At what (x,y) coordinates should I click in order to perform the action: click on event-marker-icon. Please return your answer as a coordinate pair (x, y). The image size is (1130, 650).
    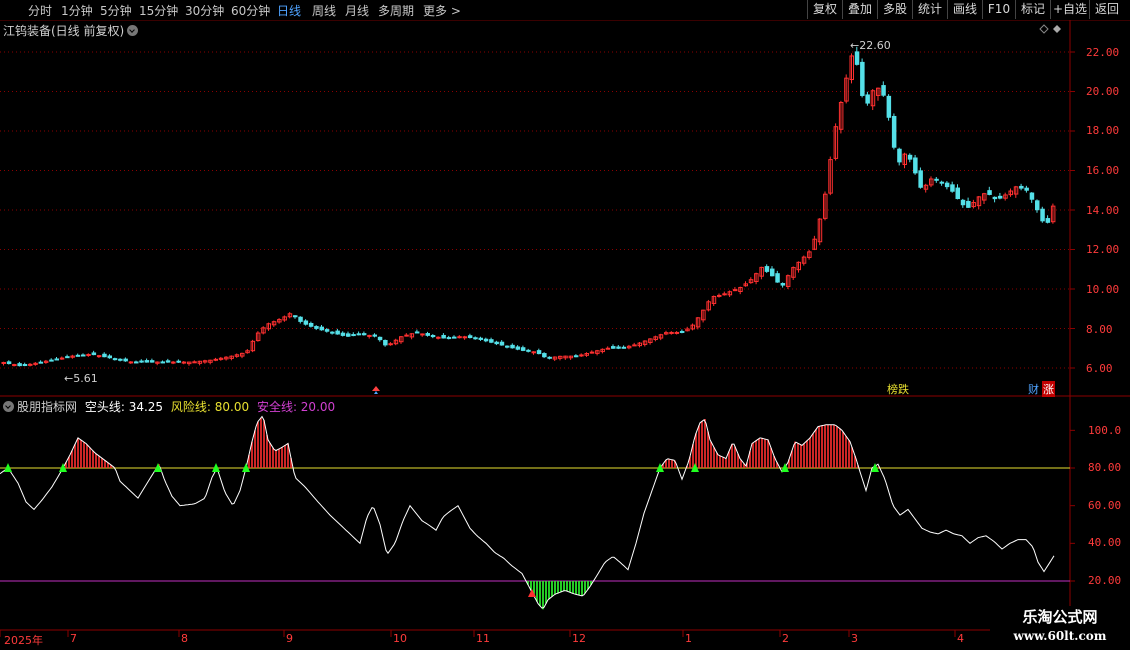
    Looking at the image, I should click on (376, 388).